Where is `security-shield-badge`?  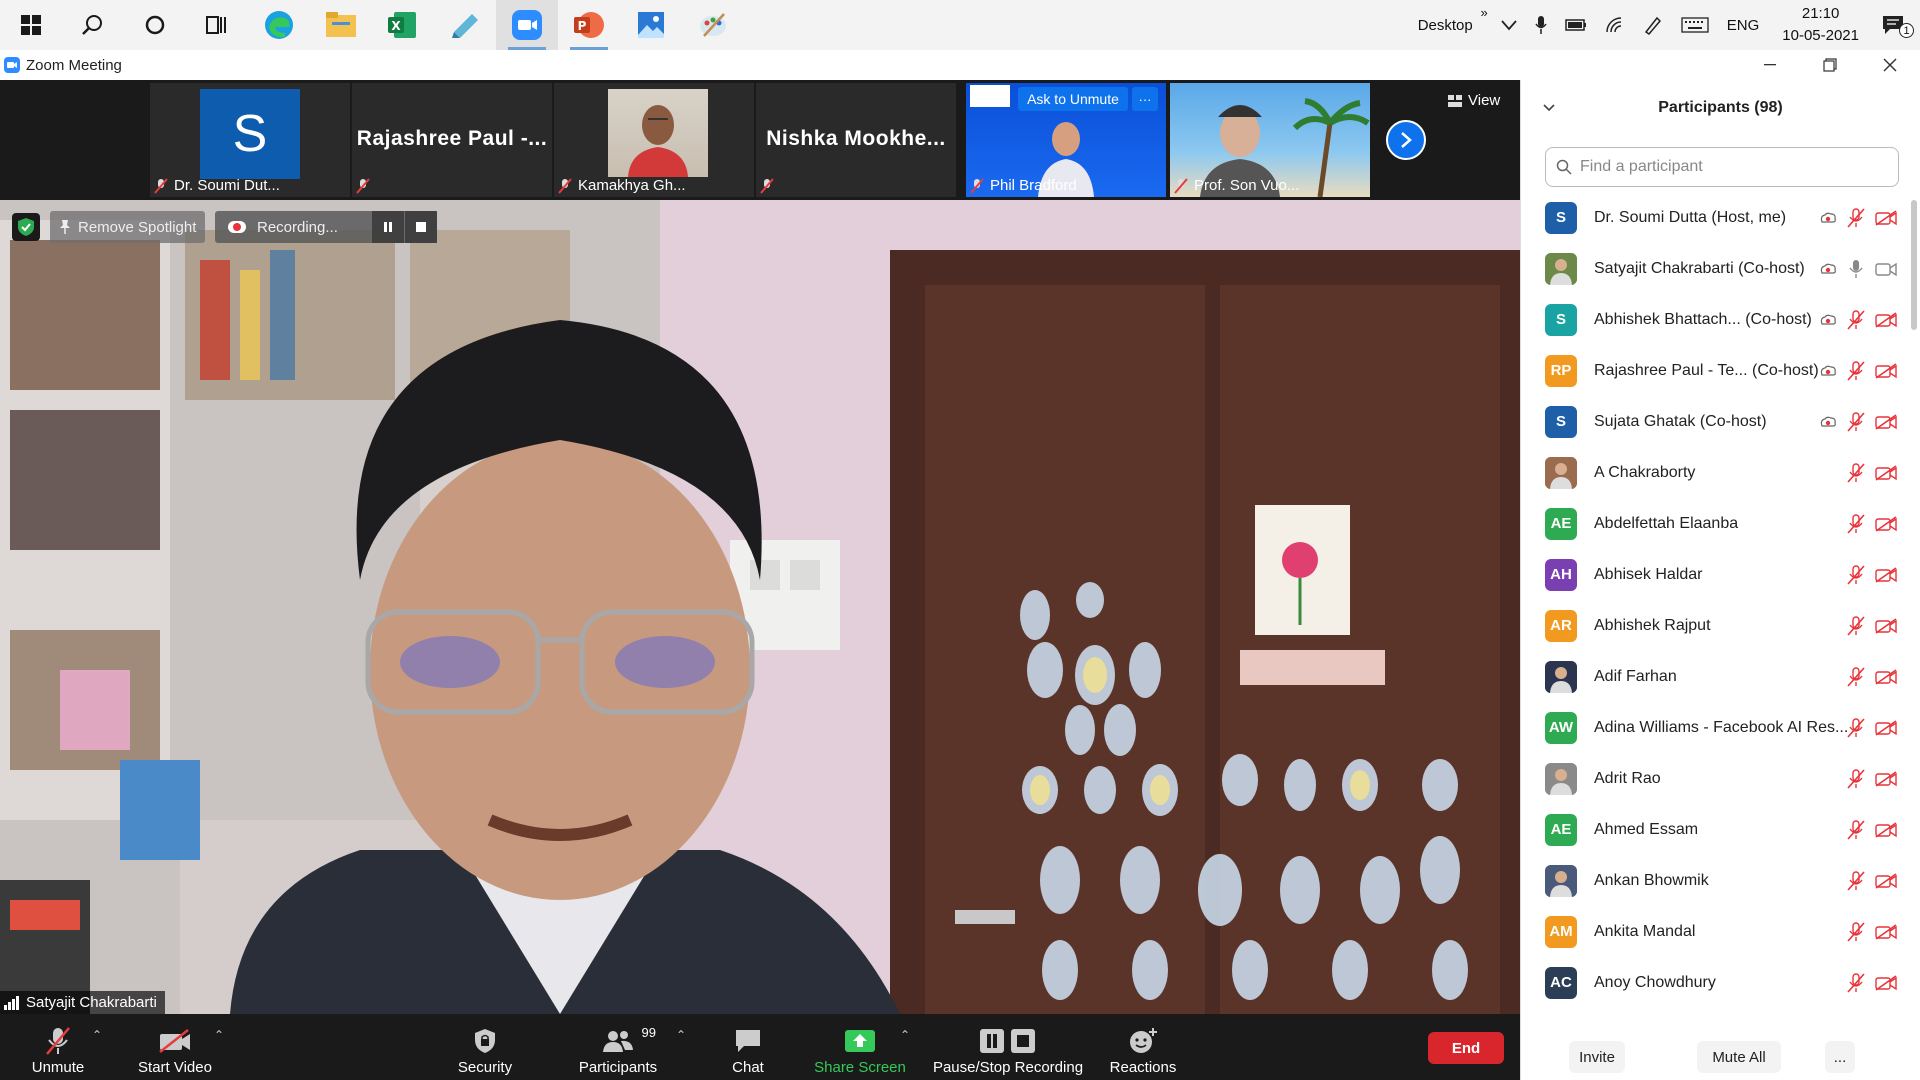
security-shield-badge is located at coordinates (26, 227).